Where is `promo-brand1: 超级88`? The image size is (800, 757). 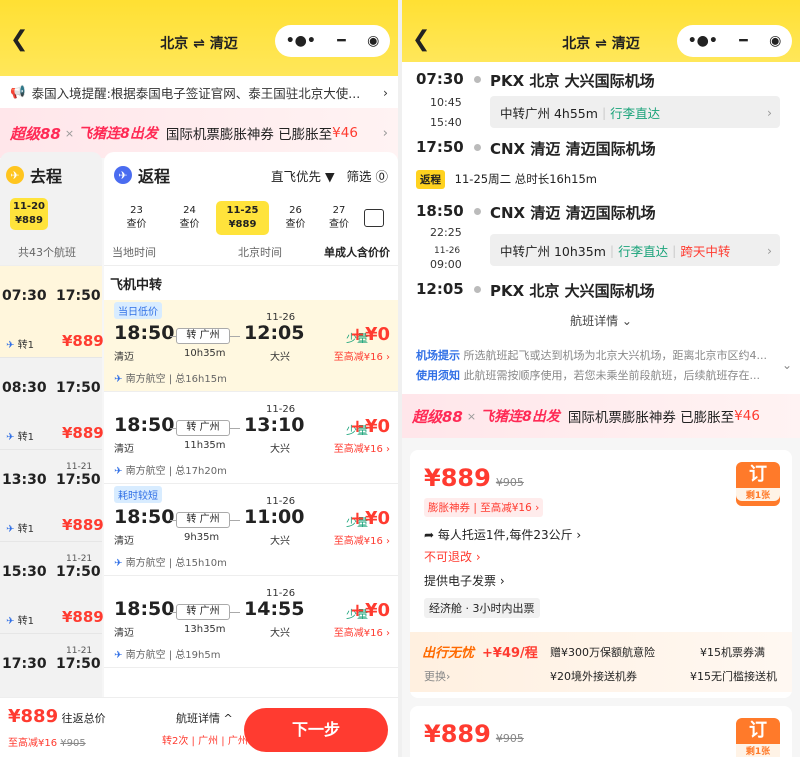 promo-brand1: 超级88 is located at coordinates (35, 133).